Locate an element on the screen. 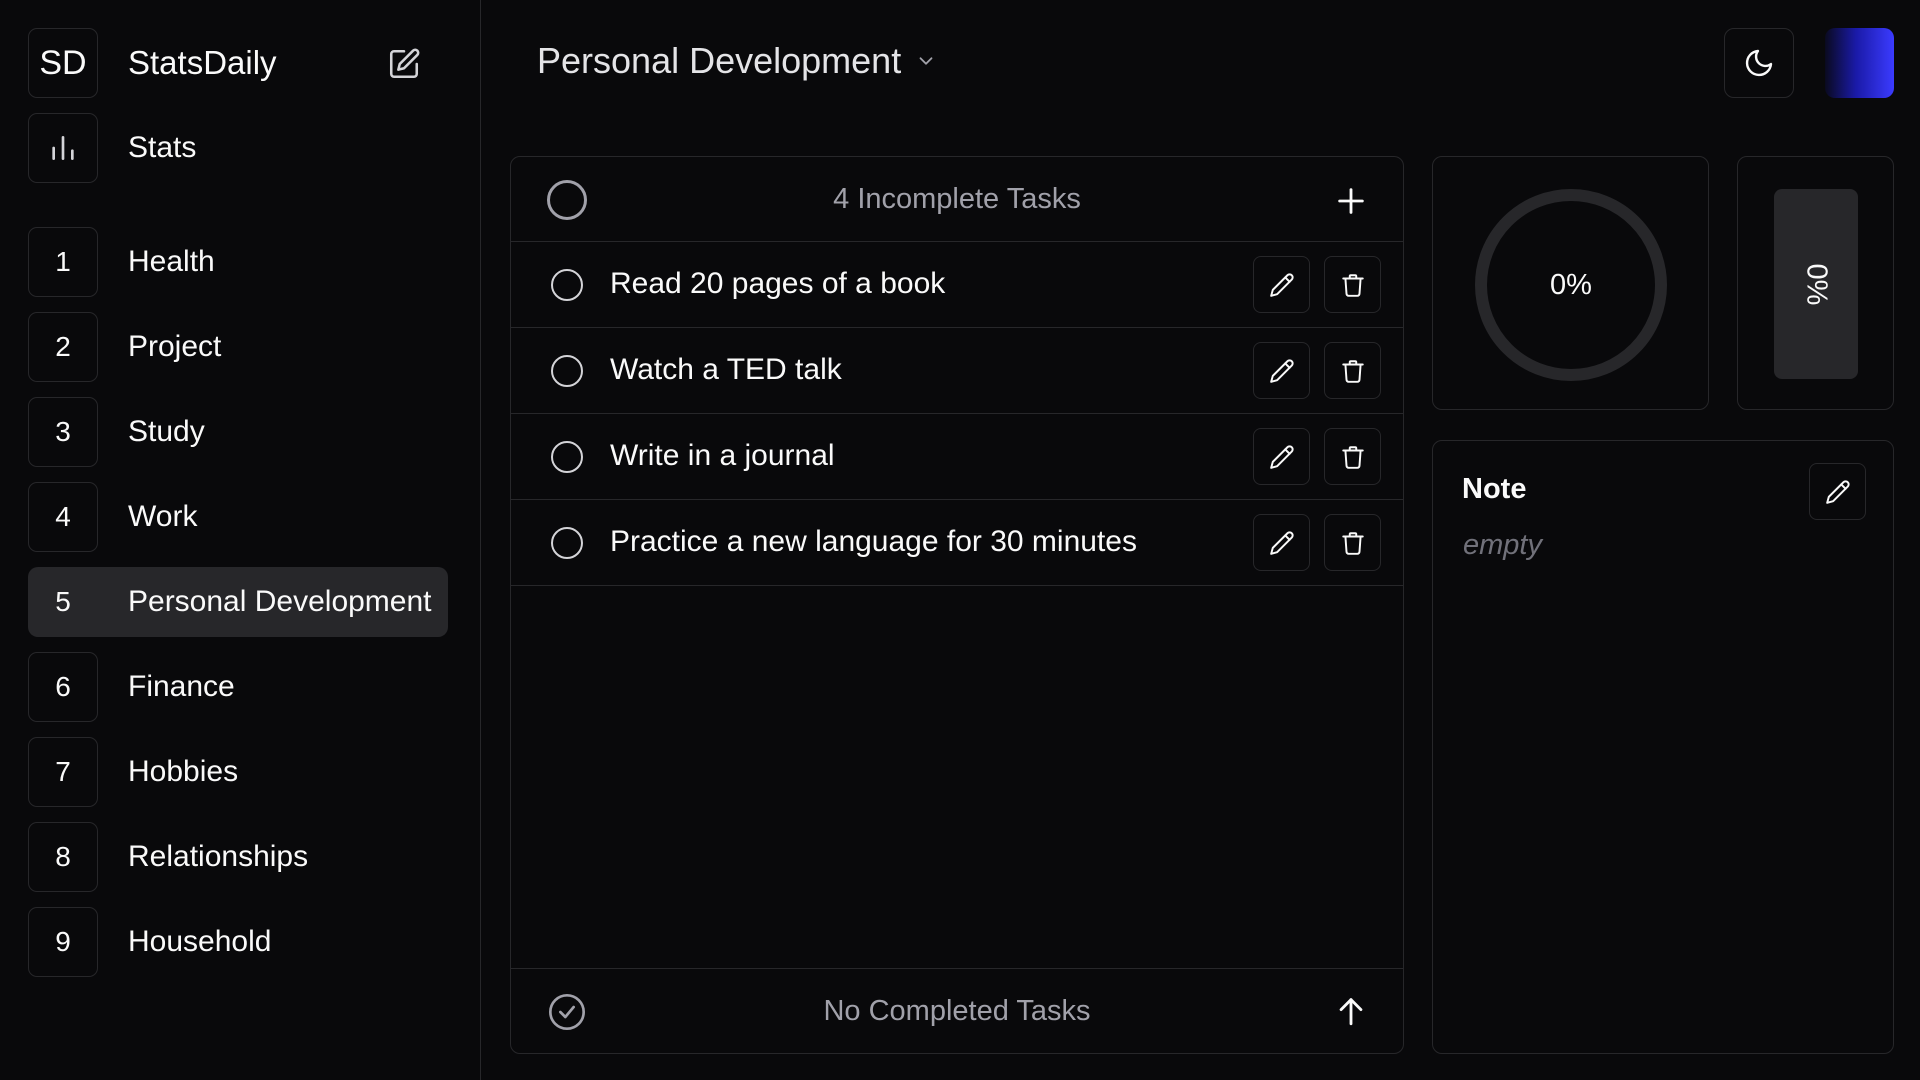 This screenshot has width=1920, height=1080. page-title: Personal Development is located at coordinates (719, 60).